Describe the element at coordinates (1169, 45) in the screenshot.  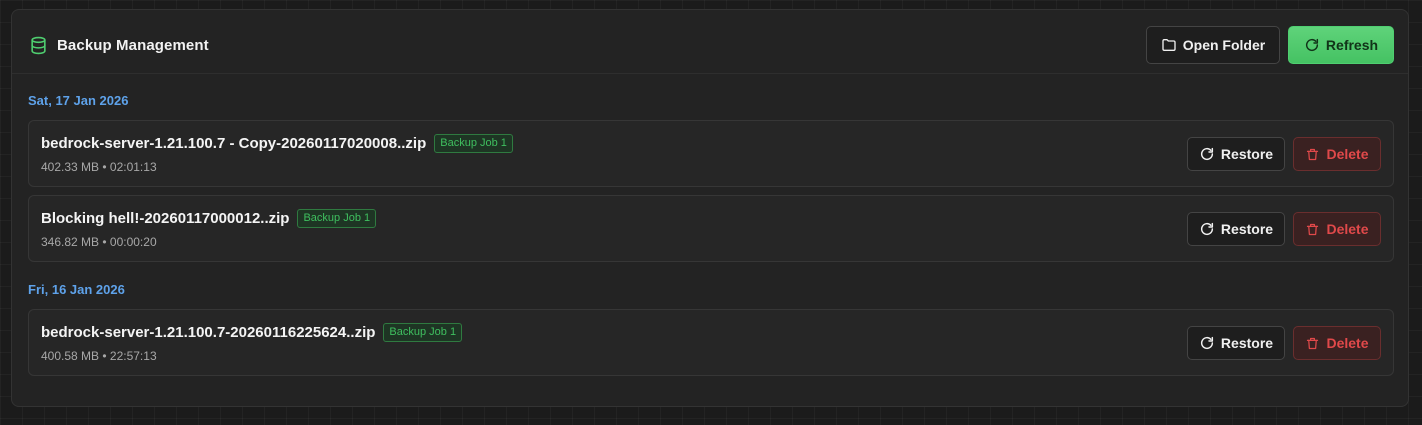
I see `folder-icon` at that location.